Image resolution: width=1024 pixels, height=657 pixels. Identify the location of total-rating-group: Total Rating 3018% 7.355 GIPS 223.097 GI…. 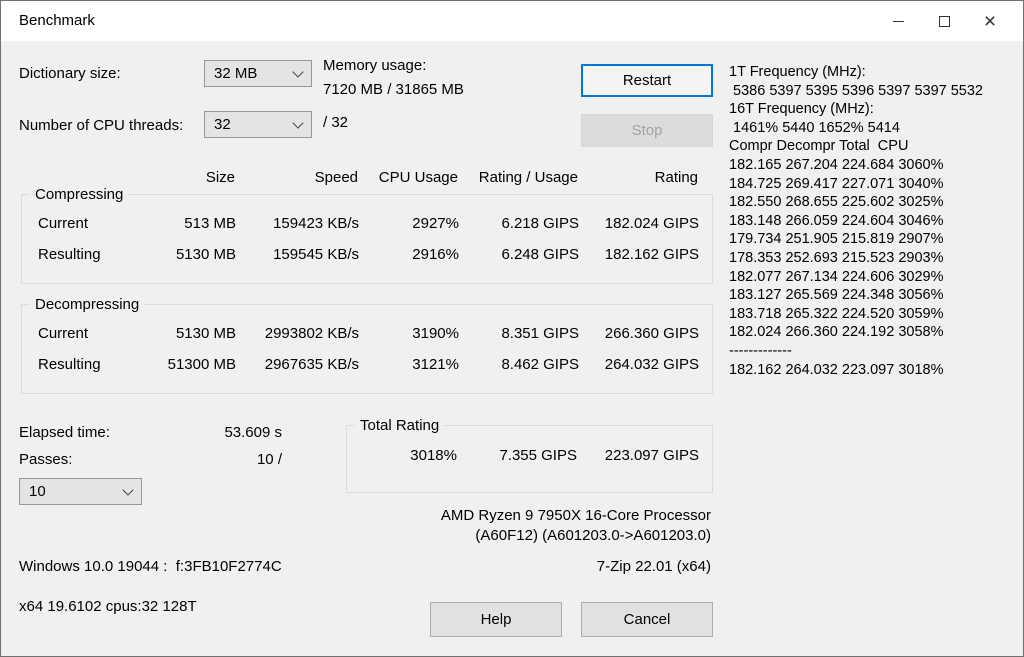
(529, 455).